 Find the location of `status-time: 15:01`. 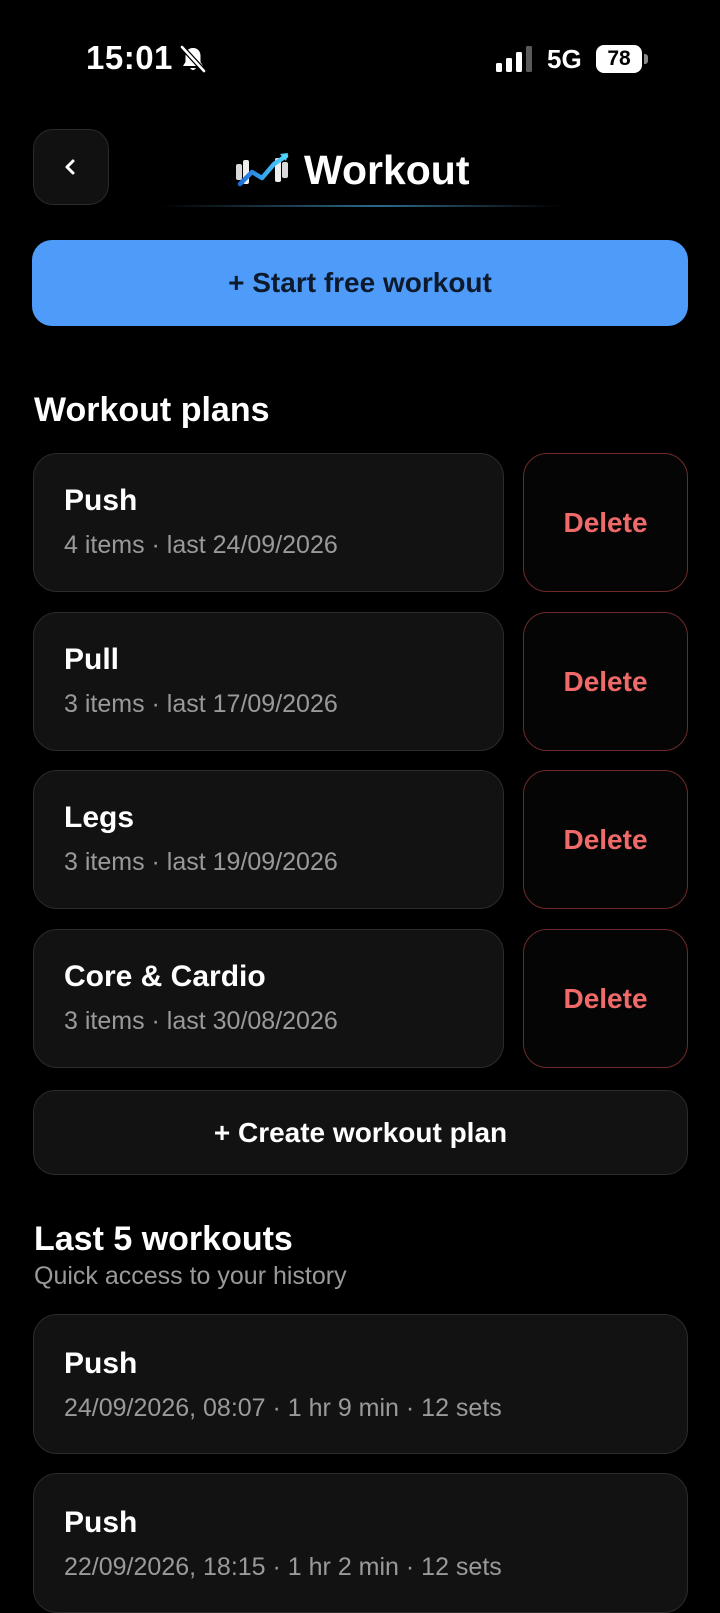

status-time: 15:01 is located at coordinates (129, 57).